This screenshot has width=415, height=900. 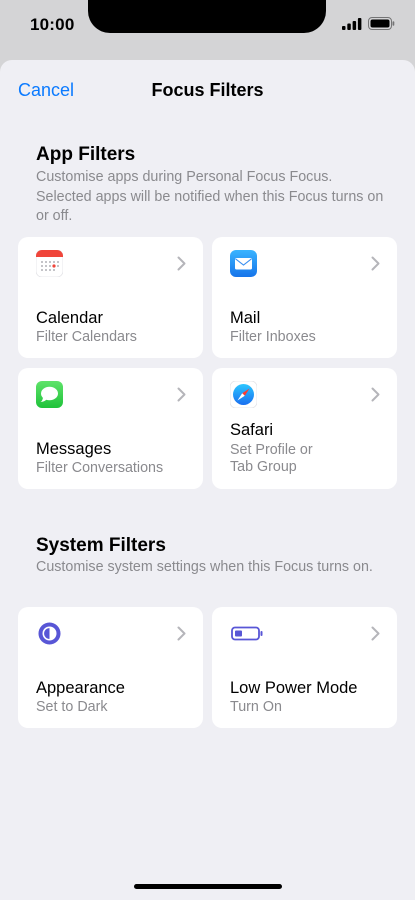 What do you see at coordinates (294, 688) in the screenshot?
I see `card-title: Low Power Mode` at bounding box center [294, 688].